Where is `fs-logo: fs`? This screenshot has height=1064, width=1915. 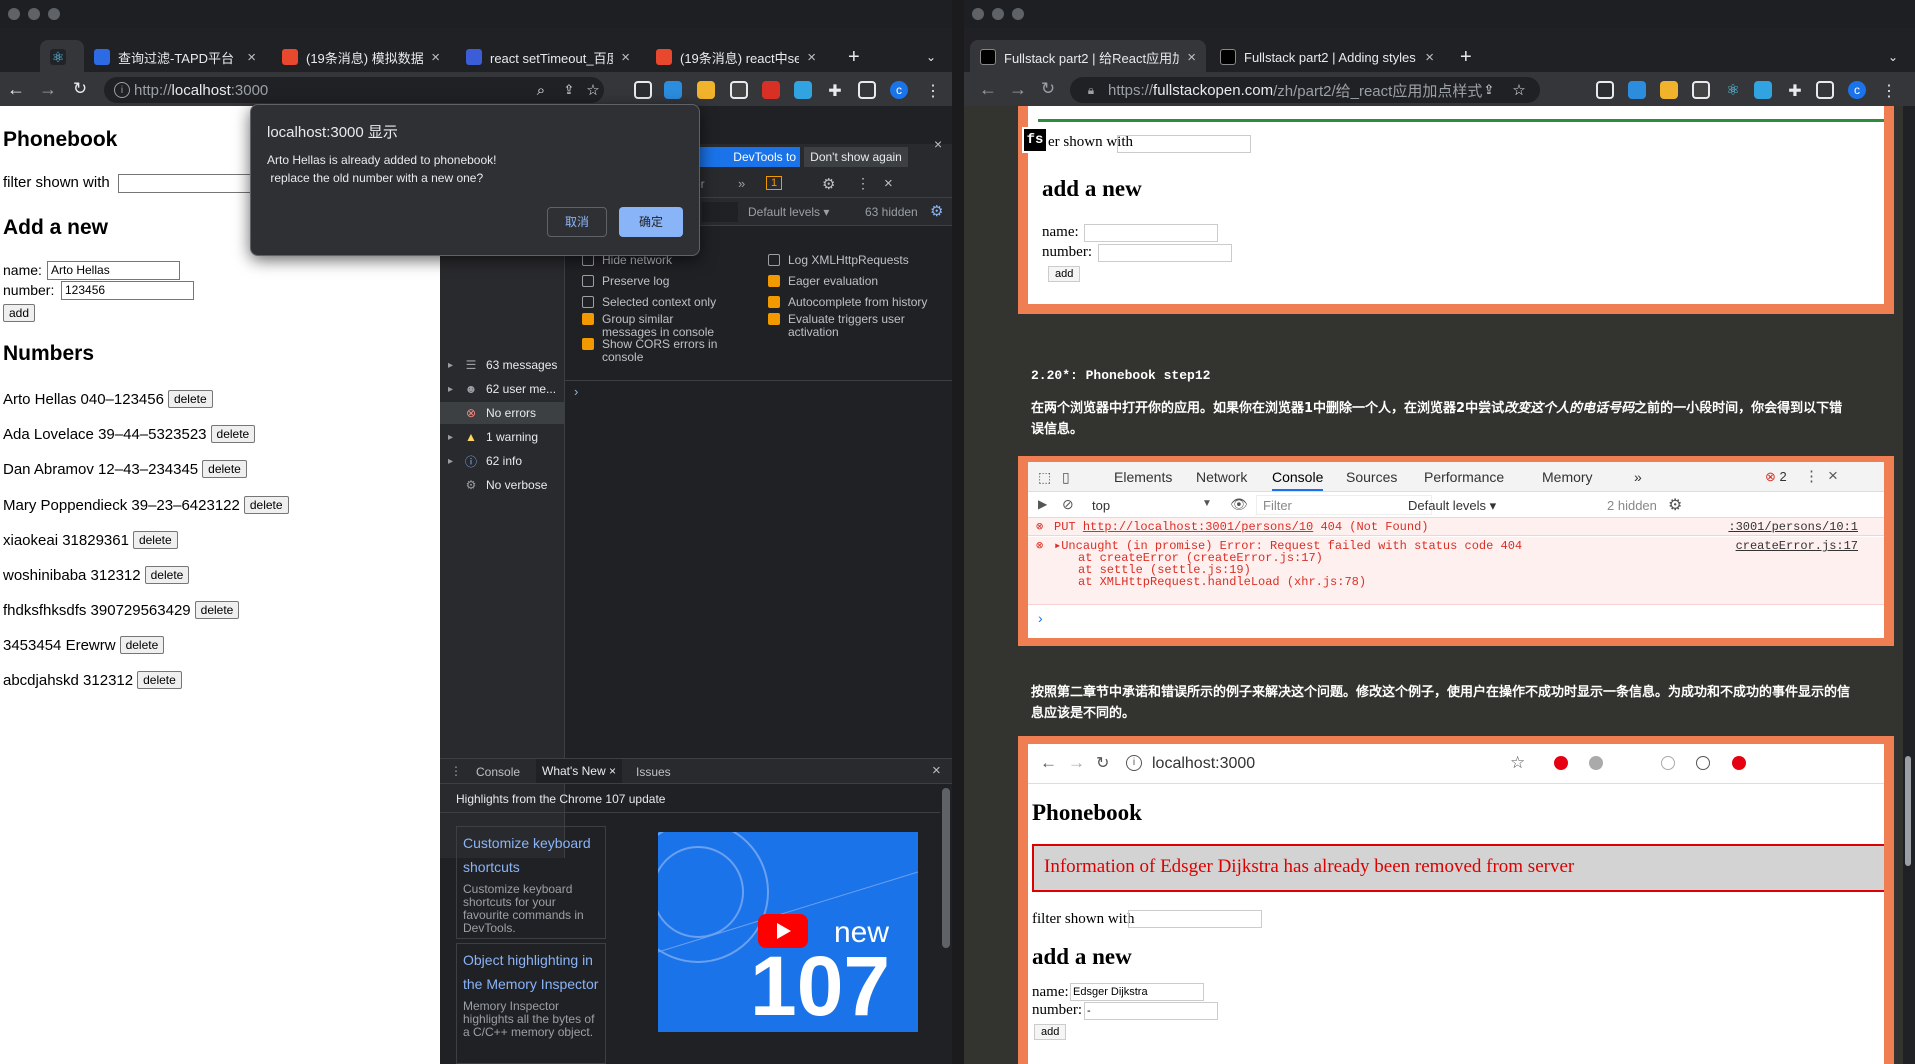
fs-logo: fs is located at coordinates (1035, 140).